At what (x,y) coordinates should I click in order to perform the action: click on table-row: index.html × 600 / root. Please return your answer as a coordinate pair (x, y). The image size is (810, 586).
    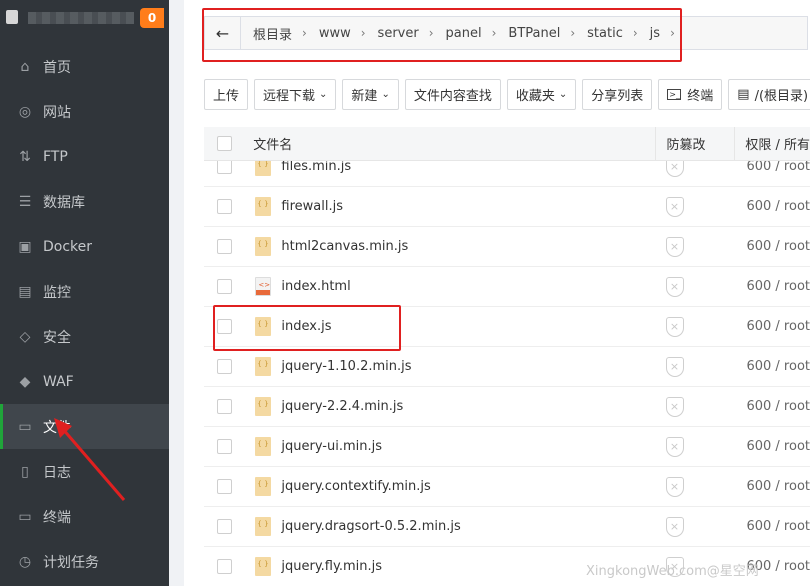
    Looking at the image, I should click on (507, 287).